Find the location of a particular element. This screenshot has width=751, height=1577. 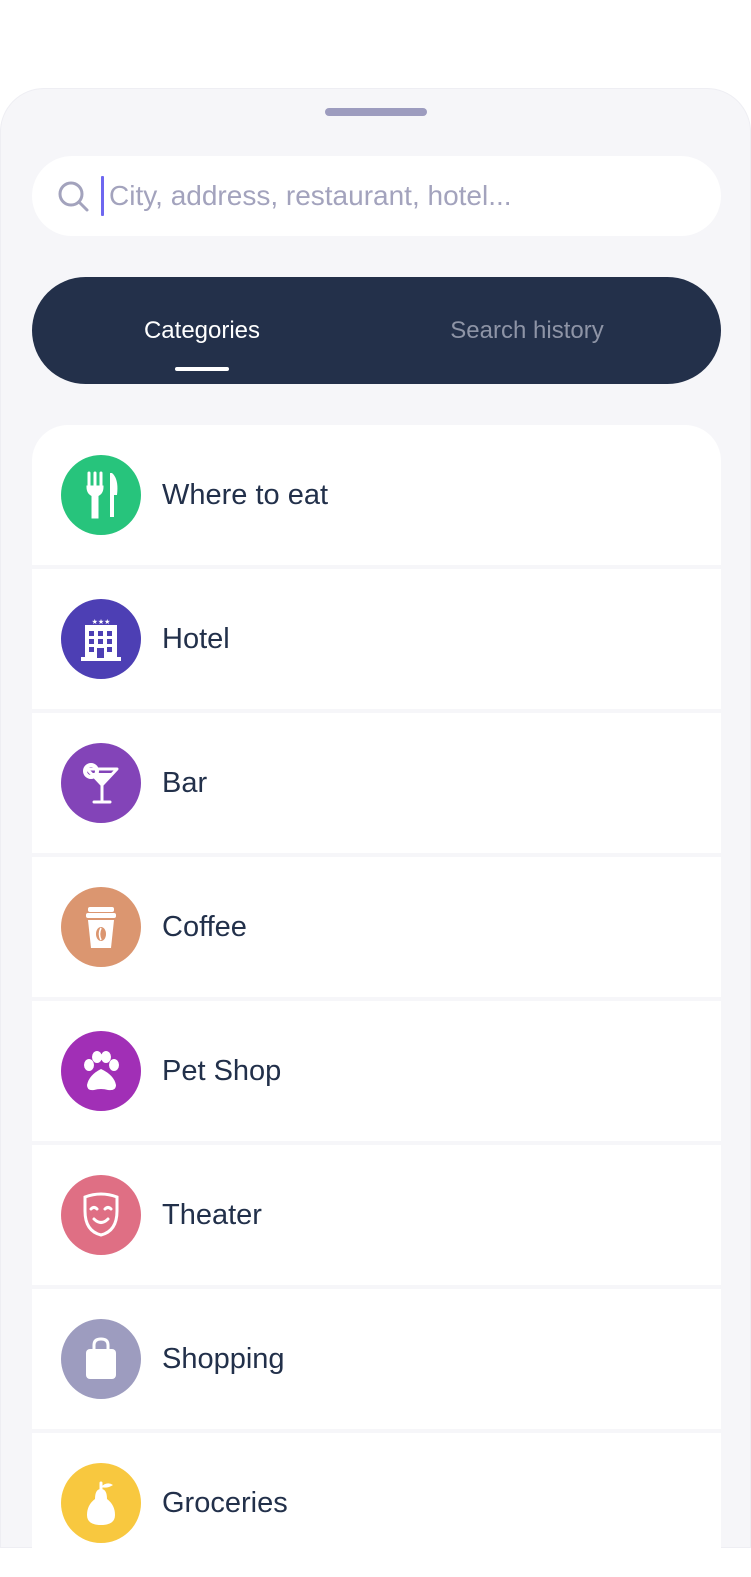

shopping-bag-icon is located at coordinates (101, 1359).